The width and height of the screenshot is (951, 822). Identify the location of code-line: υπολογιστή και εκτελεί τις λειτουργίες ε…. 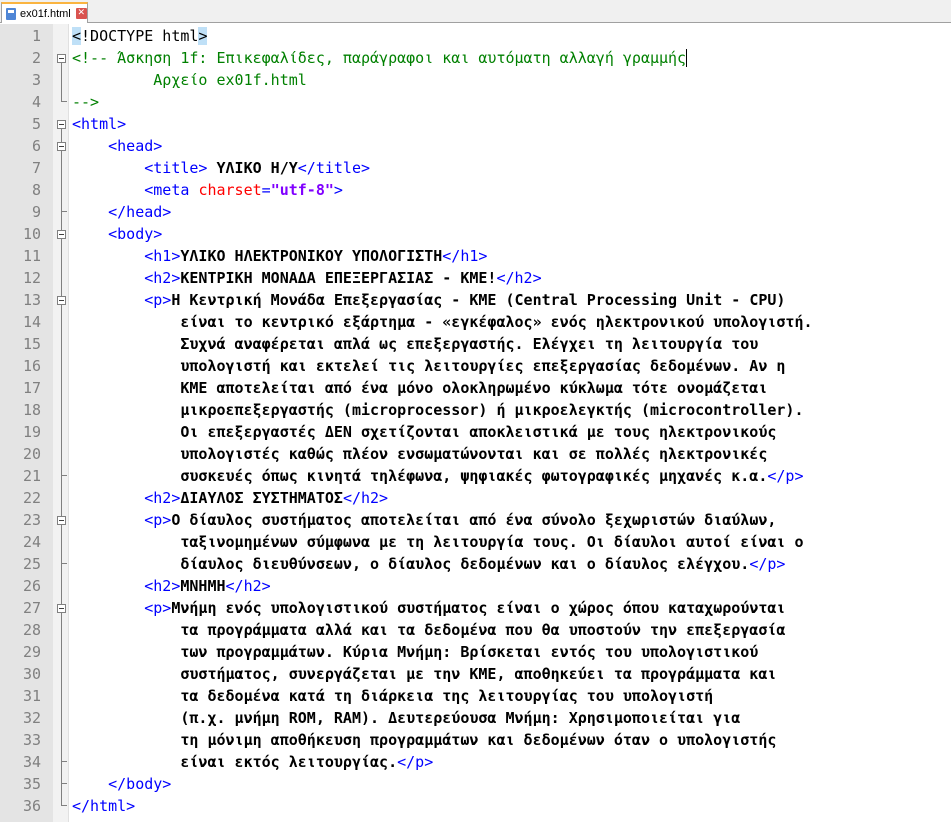
(428, 366).